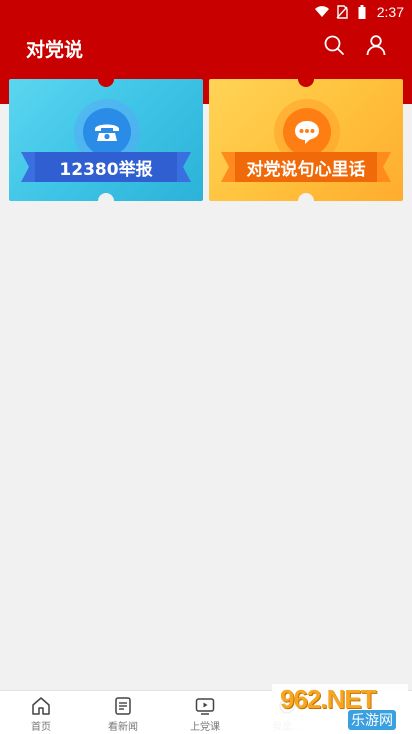  I want to click on wifi-icon, so click(321, 12).